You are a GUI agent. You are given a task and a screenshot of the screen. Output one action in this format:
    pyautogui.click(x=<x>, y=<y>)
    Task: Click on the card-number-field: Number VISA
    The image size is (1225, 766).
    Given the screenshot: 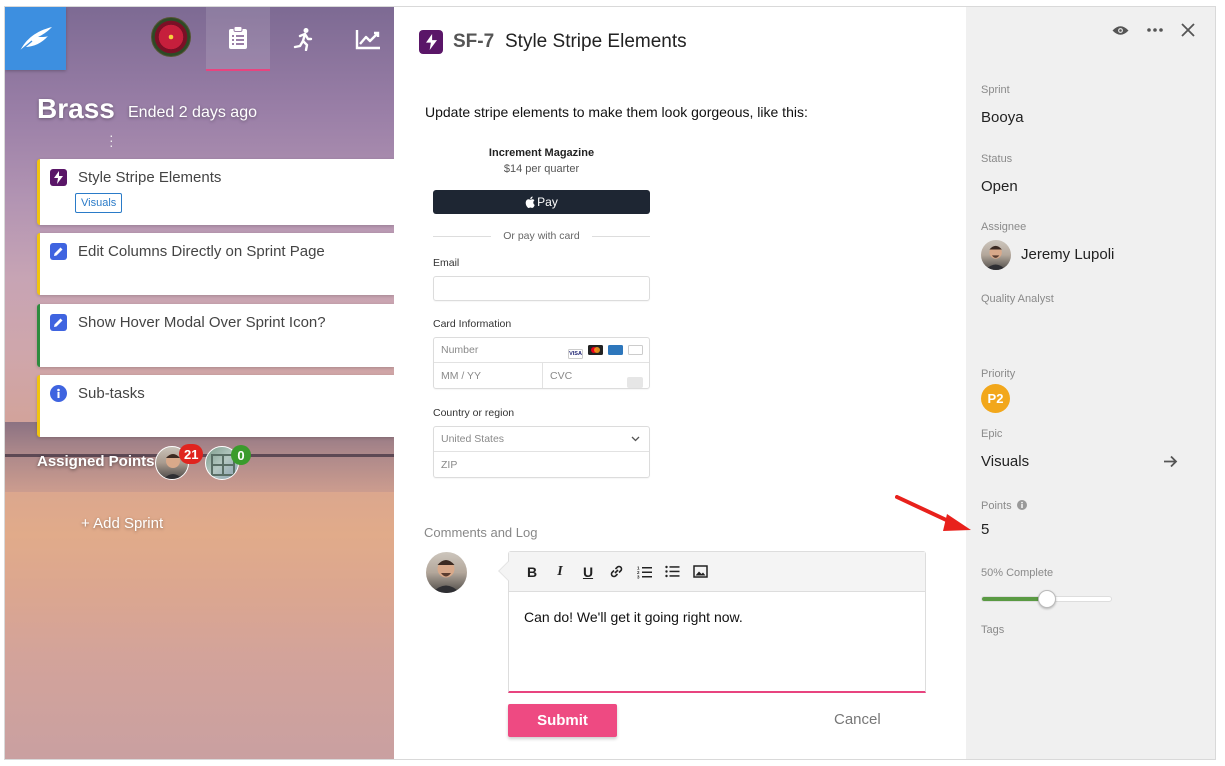 What is the action you would take?
    pyautogui.click(x=541, y=350)
    